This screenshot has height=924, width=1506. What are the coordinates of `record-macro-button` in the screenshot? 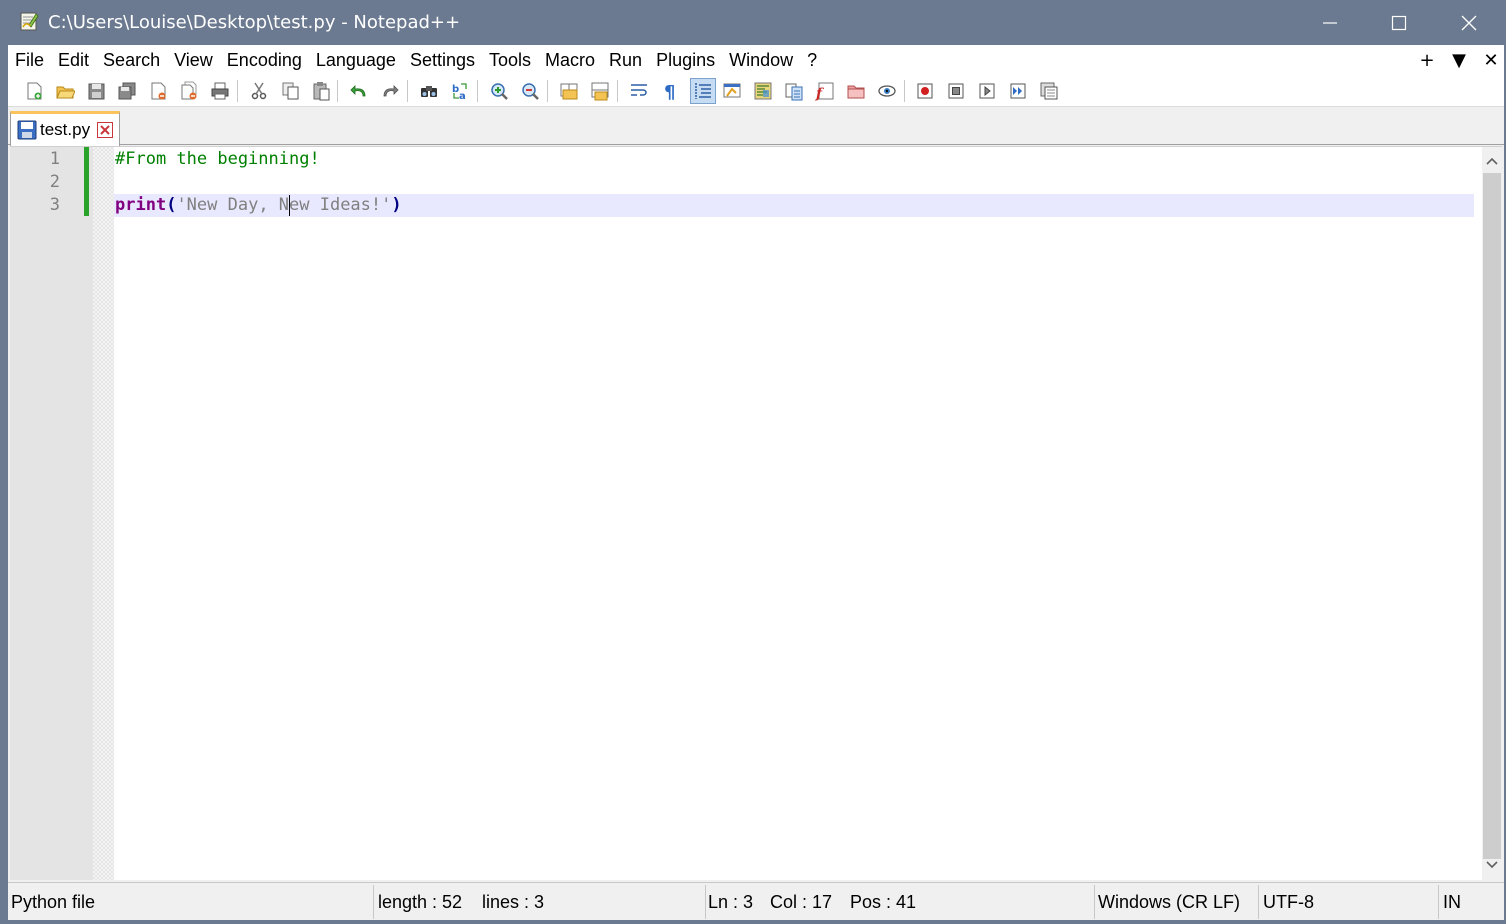 It's located at (925, 91).